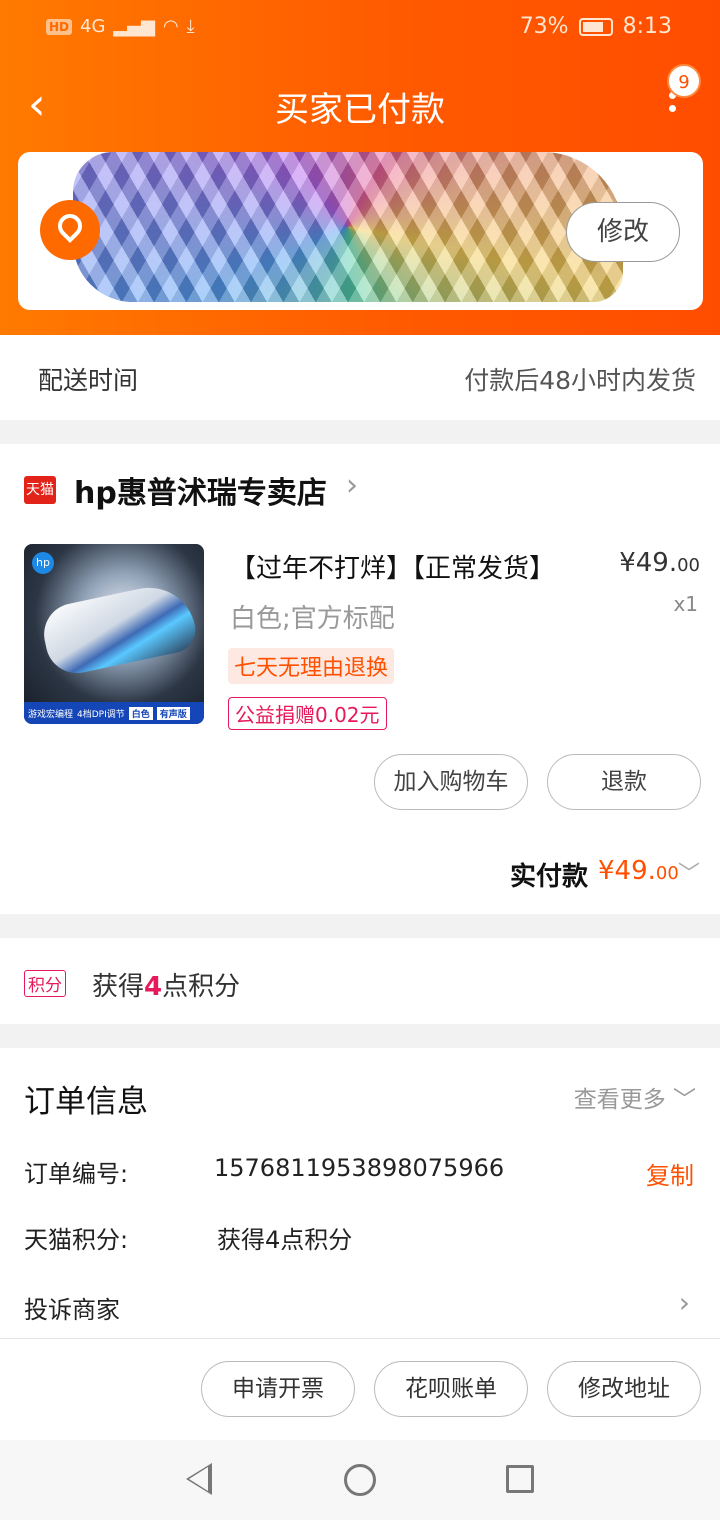  What do you see at coordinates (684, 81) in the screenshot?
I see `message-badge: 9` at bounding box center [684, 81].